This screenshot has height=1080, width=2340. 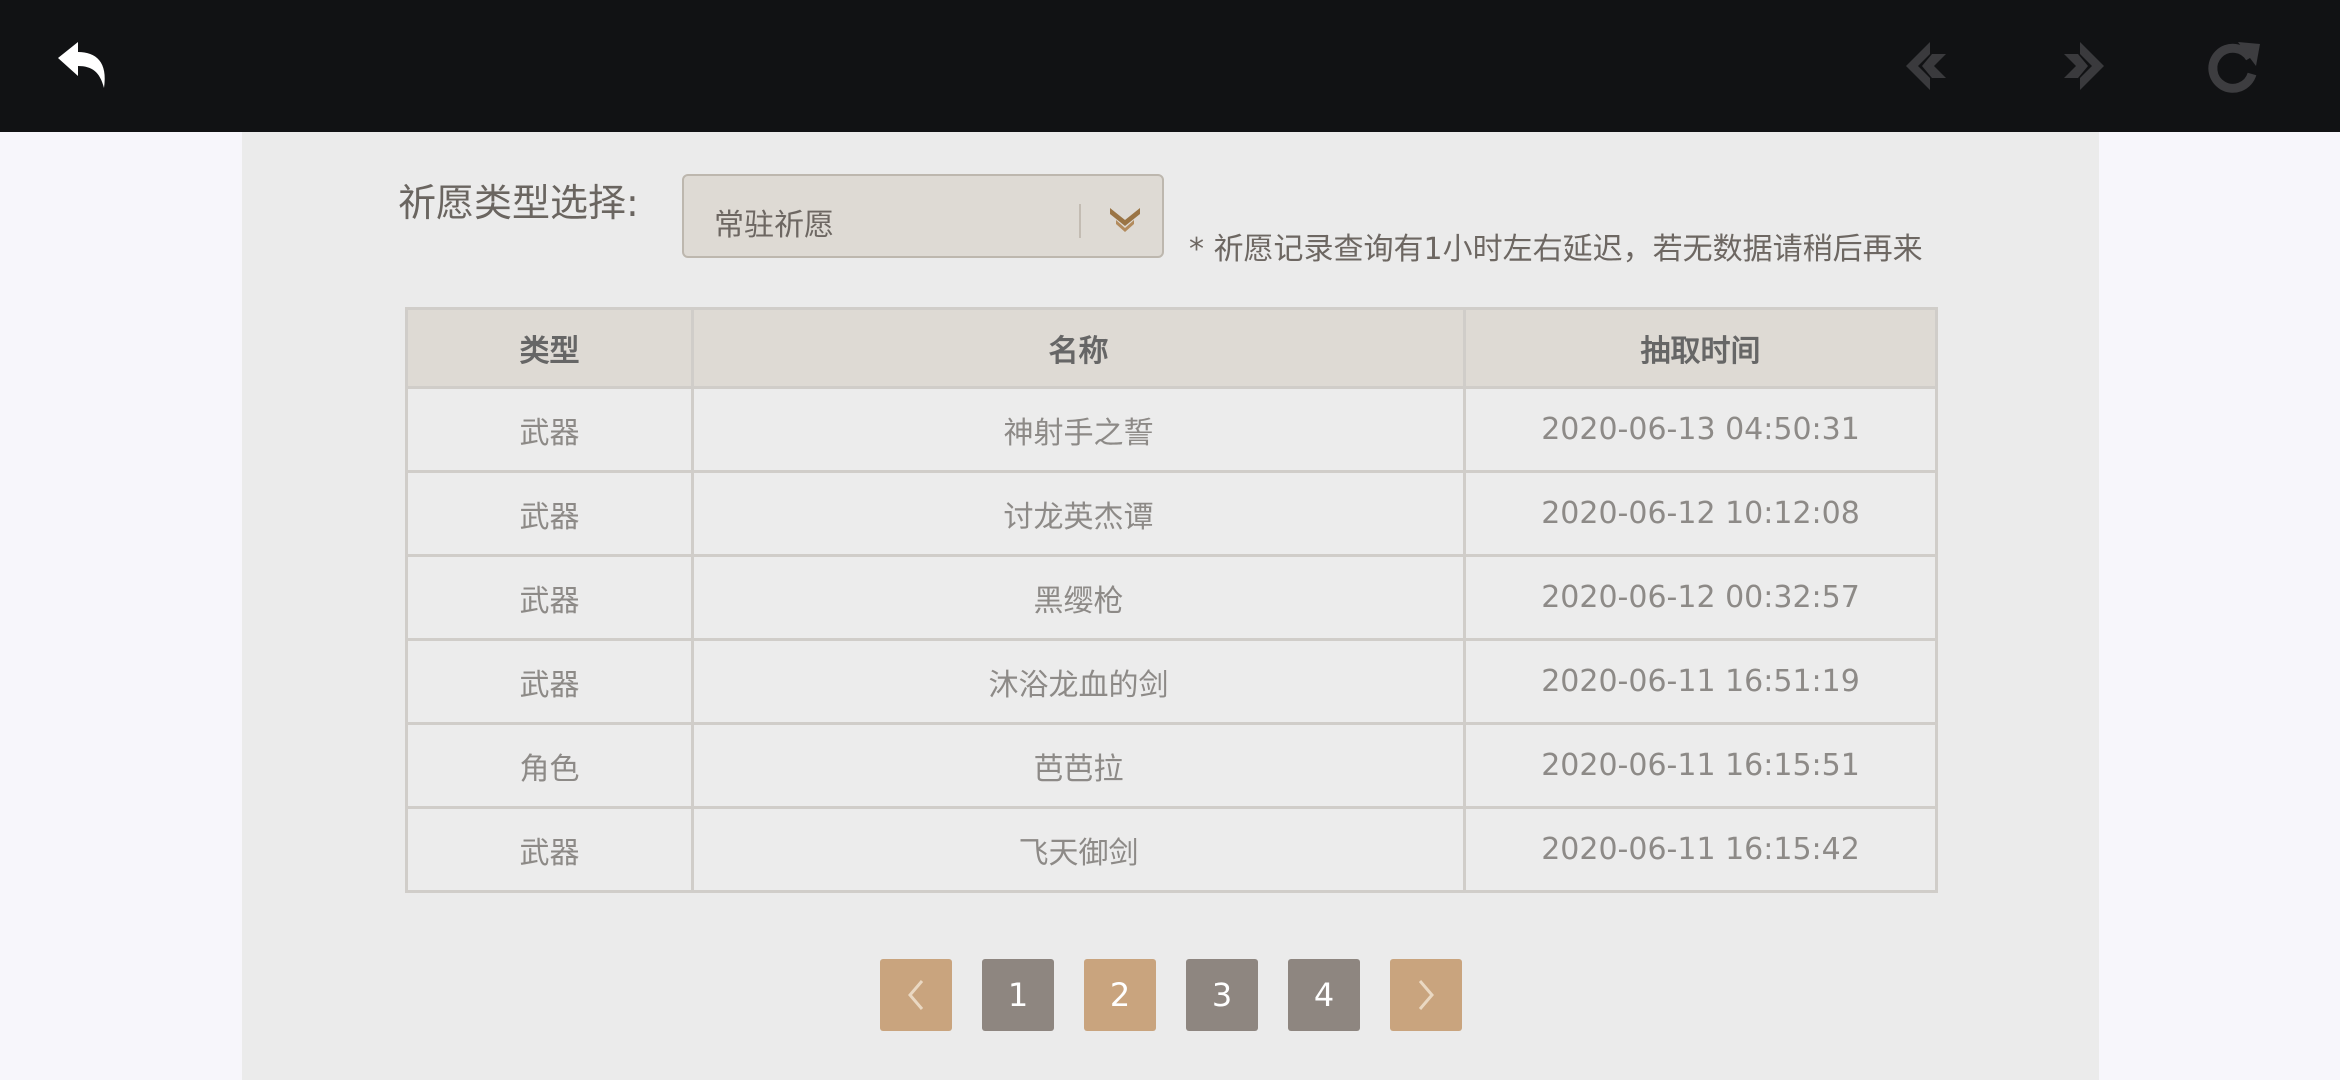 What do you see at coordinates (1078, 348) in the screenshot?
I see `column-header-name: 名称` at bounding box center [1078, 348].